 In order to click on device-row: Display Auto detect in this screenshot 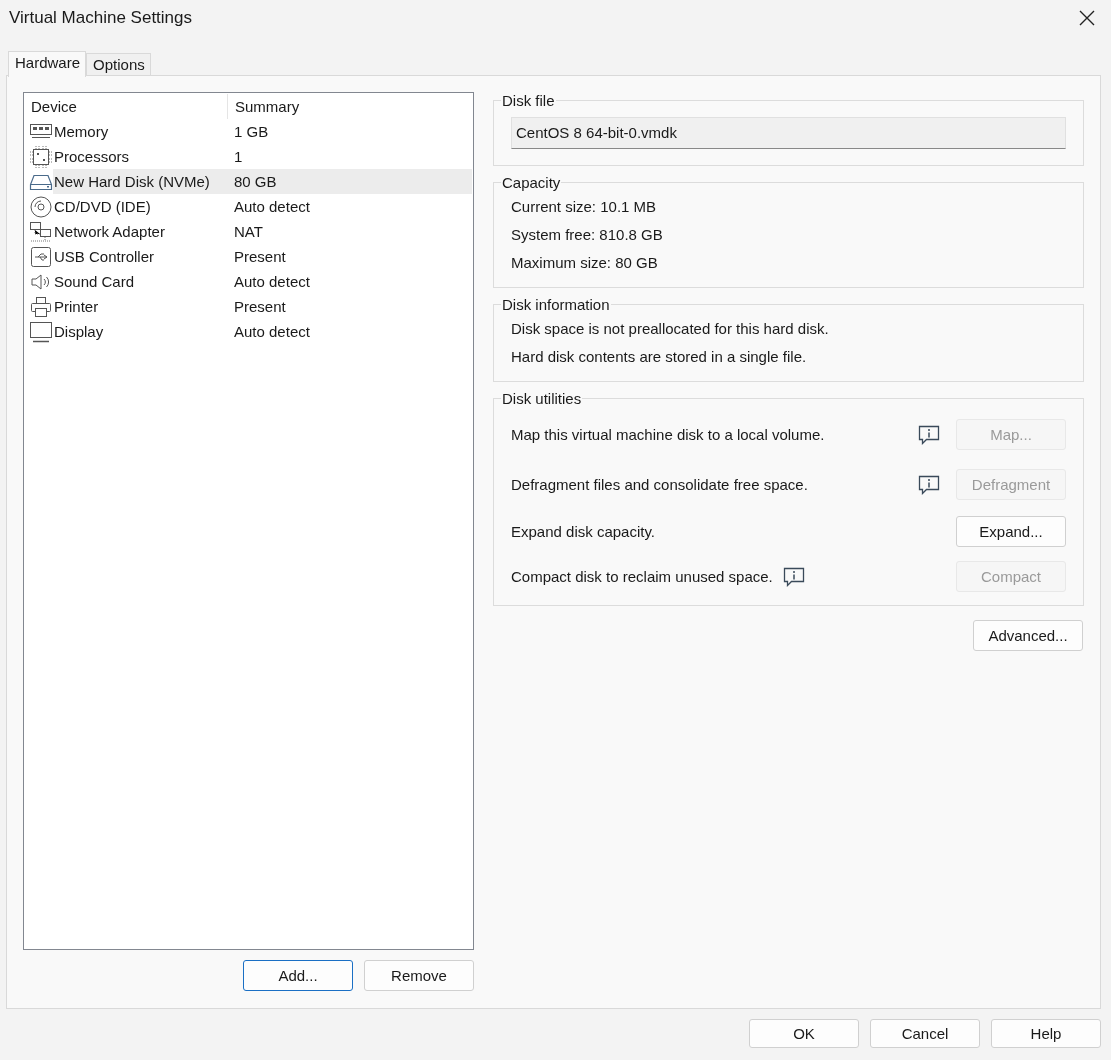, I will do `click(262, 331)`.